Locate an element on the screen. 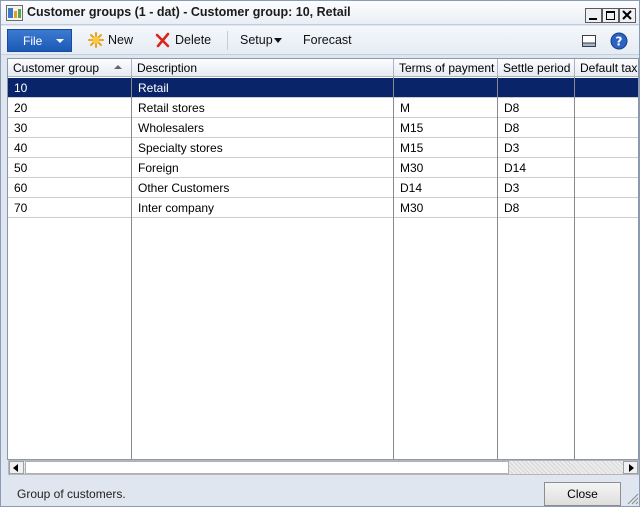 The height and width of the screenshot is (507, 640). description-cell: Other Customers is located at coordinates (263, 188).